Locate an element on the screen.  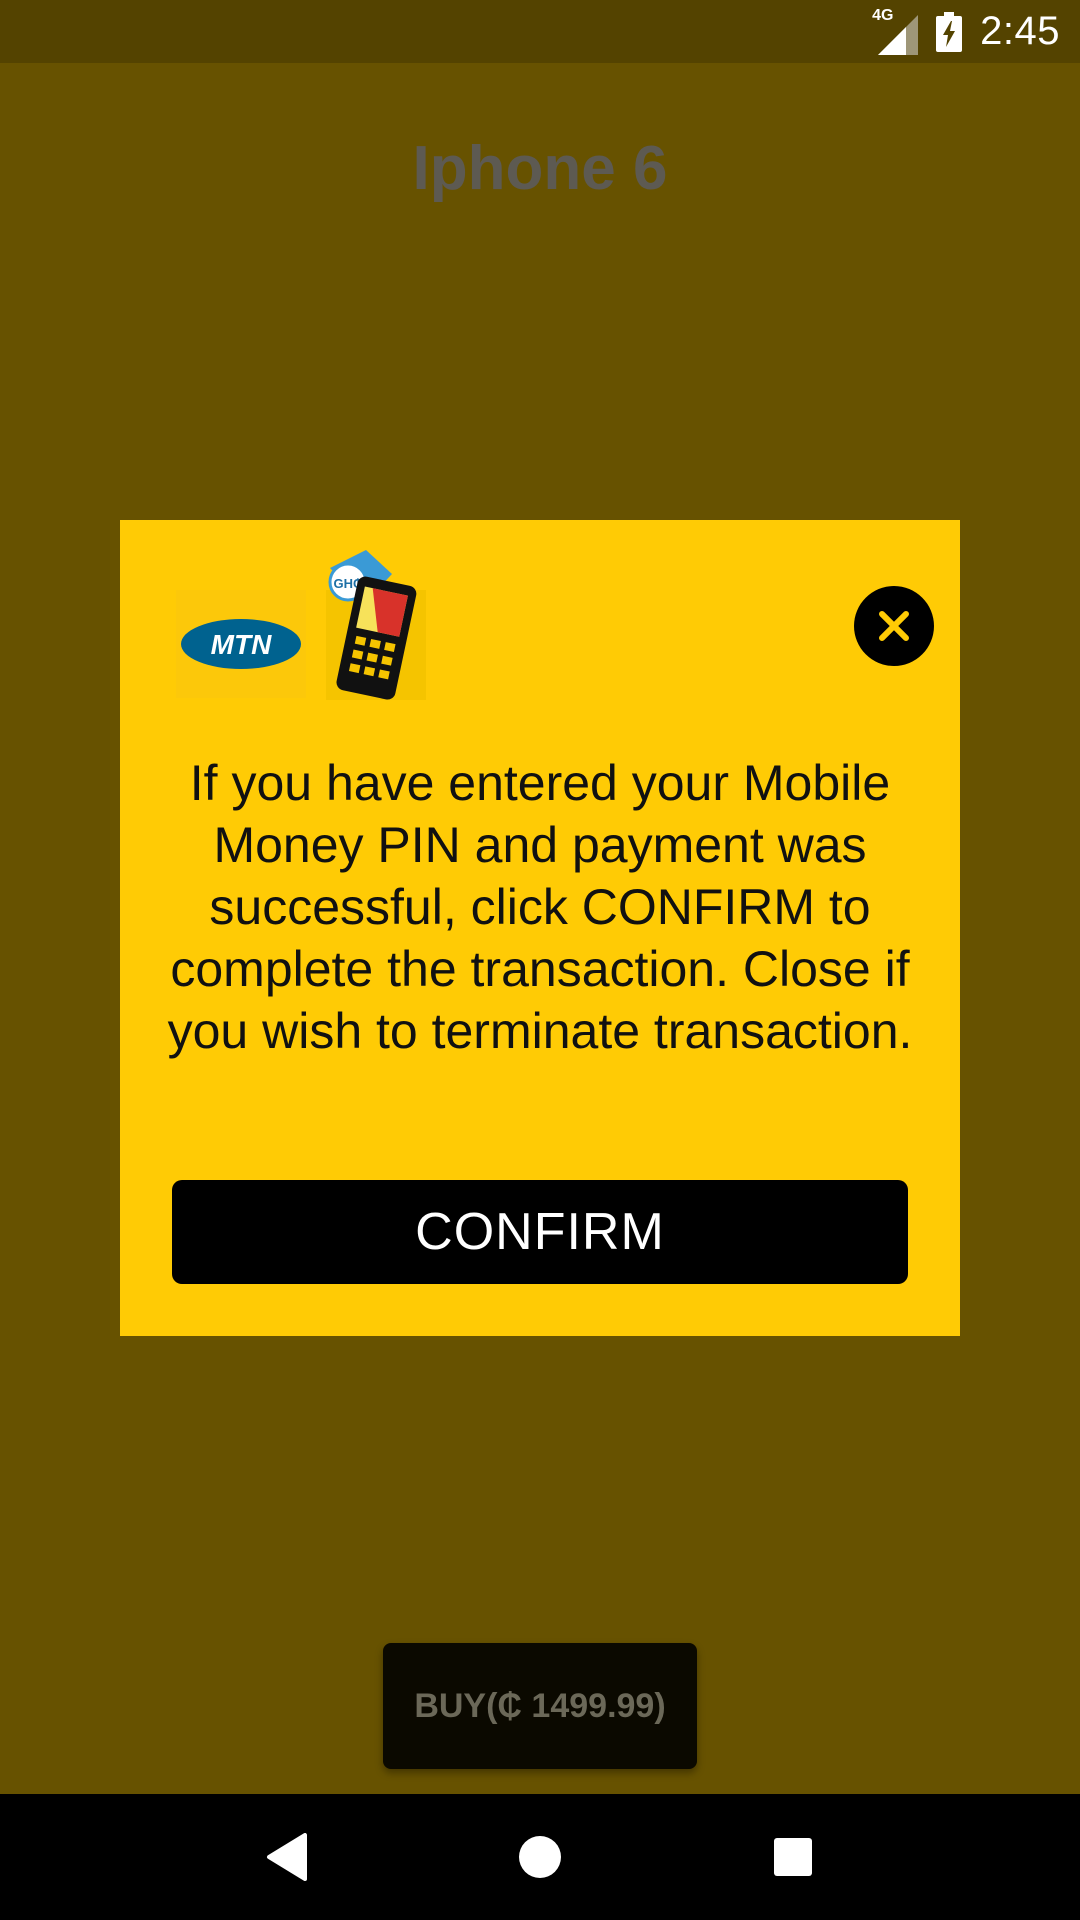
status-bar: 4G 2:45 is located at coordinates (540, 31).